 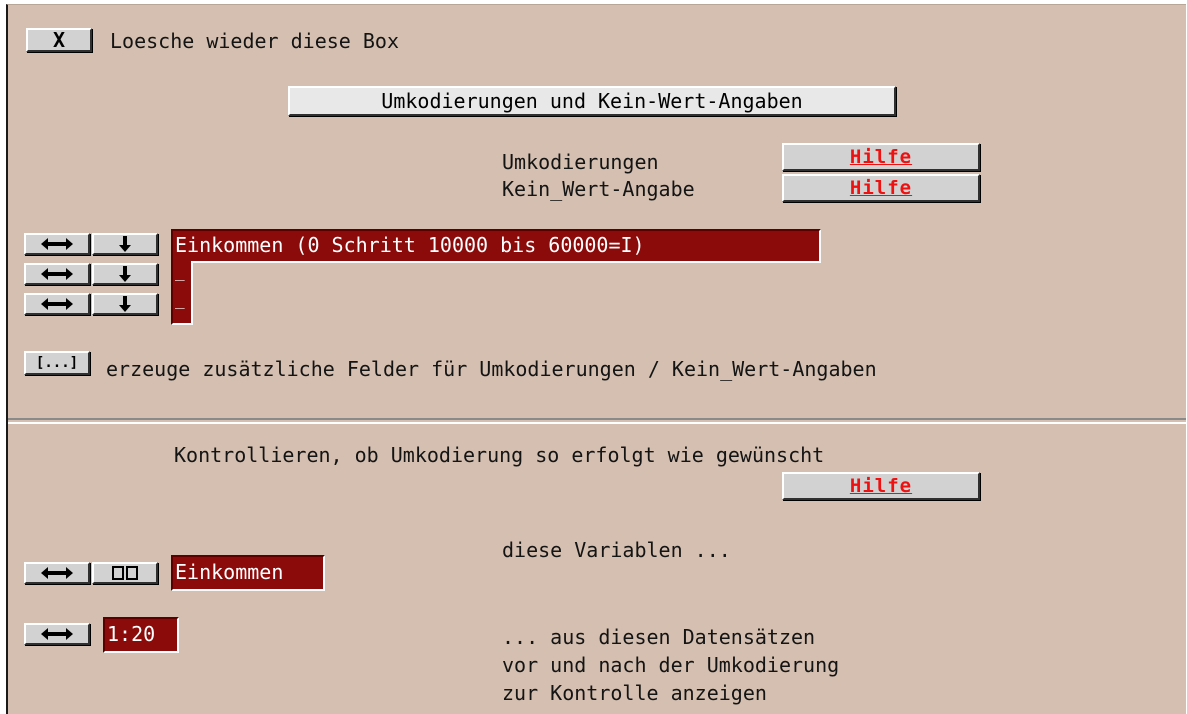 I want to click on title-button: Umkodierungen und Kein-Wert-Angaben, so click(x=592, y=101).